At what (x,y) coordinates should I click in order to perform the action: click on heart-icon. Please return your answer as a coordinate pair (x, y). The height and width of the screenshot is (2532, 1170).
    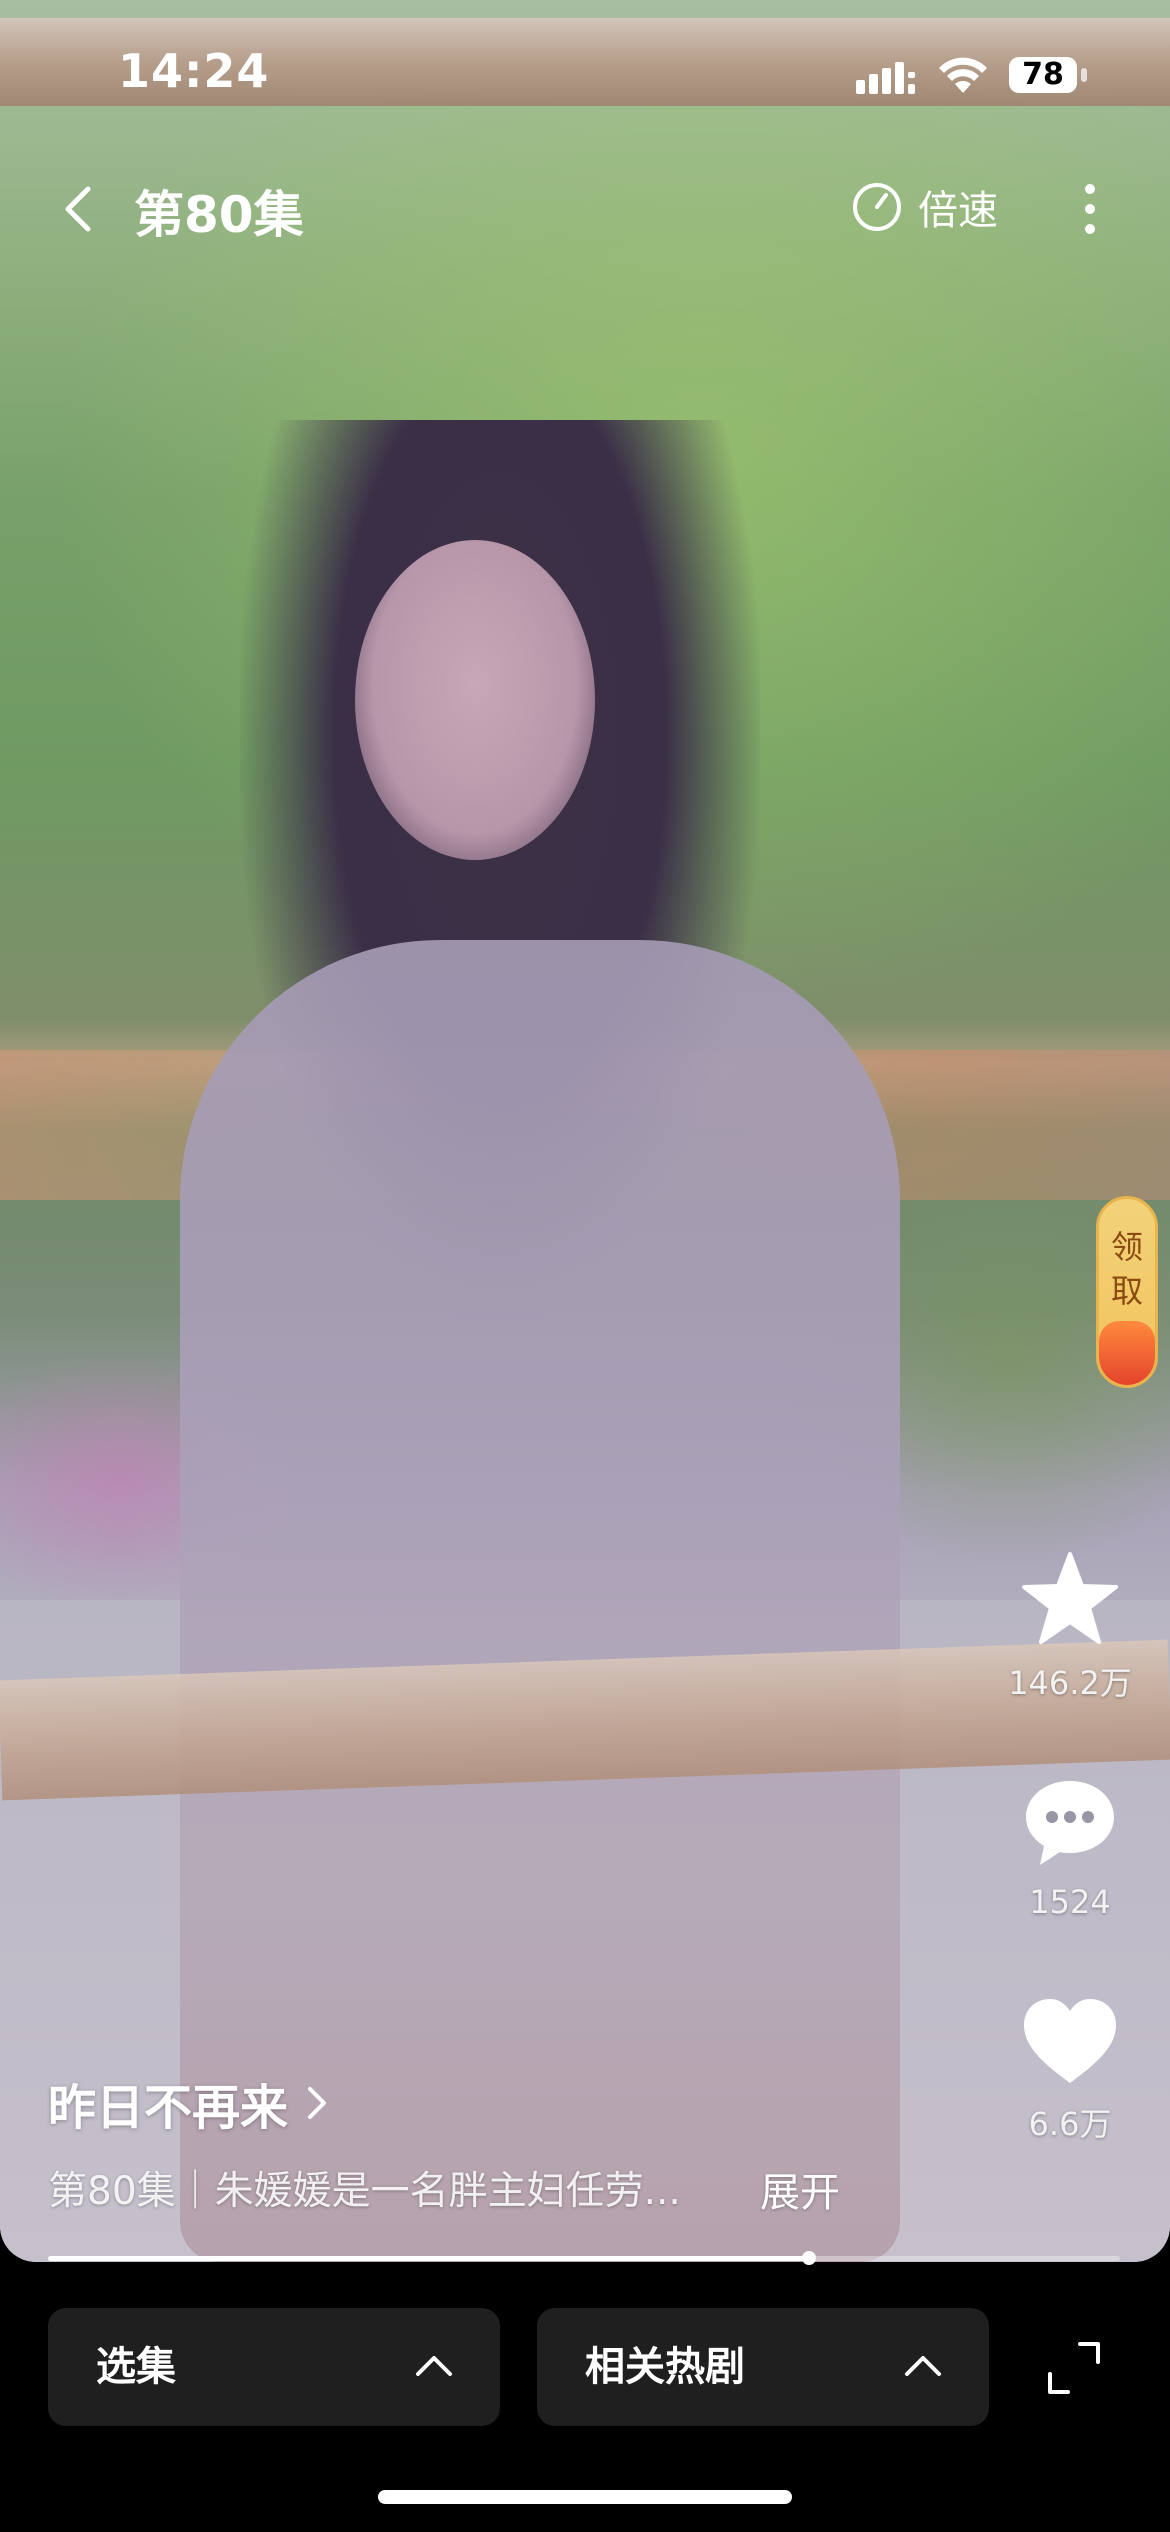
    Looking at the image, I should click on (1070, 2041).